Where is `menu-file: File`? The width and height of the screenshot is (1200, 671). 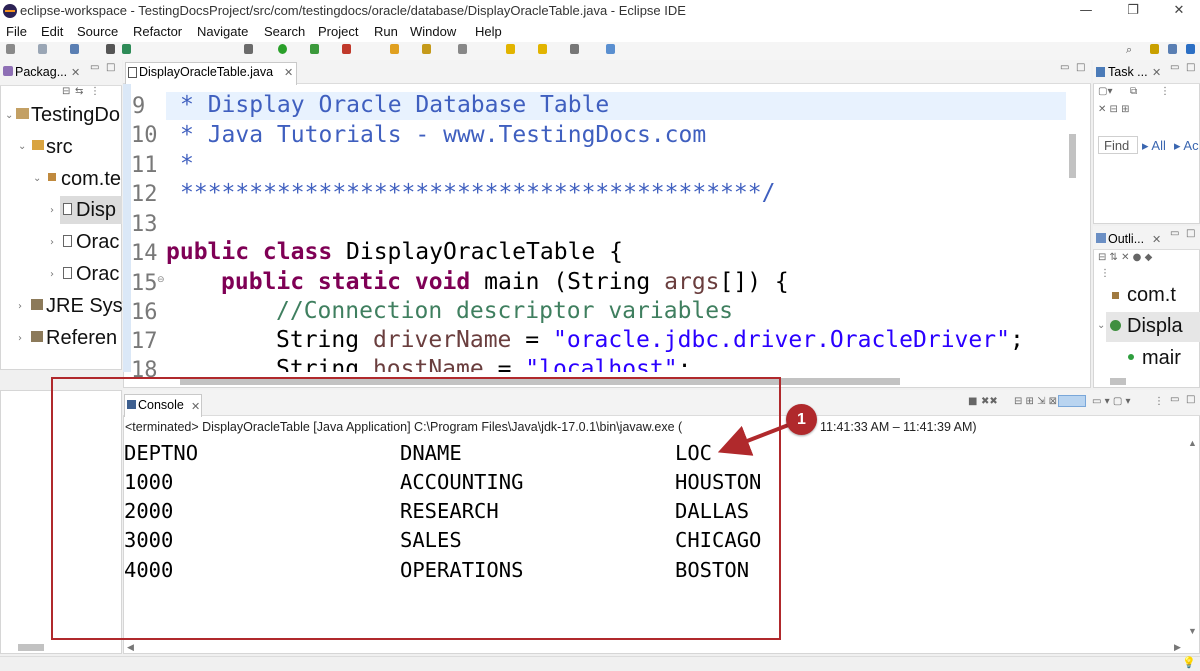 menu-file: File is located at coordinates (16, 31).